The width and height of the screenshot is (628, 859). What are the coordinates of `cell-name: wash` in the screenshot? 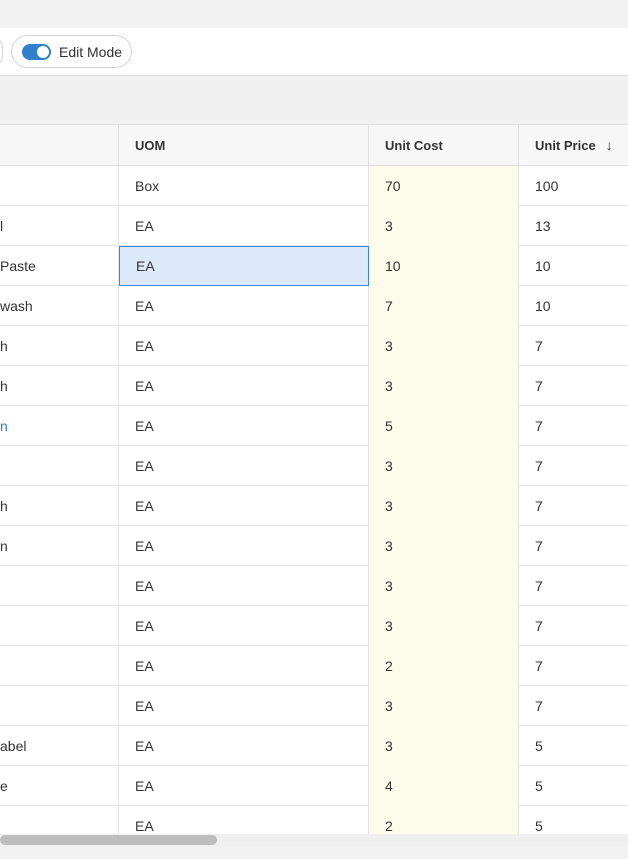 It's located at (59, 306).